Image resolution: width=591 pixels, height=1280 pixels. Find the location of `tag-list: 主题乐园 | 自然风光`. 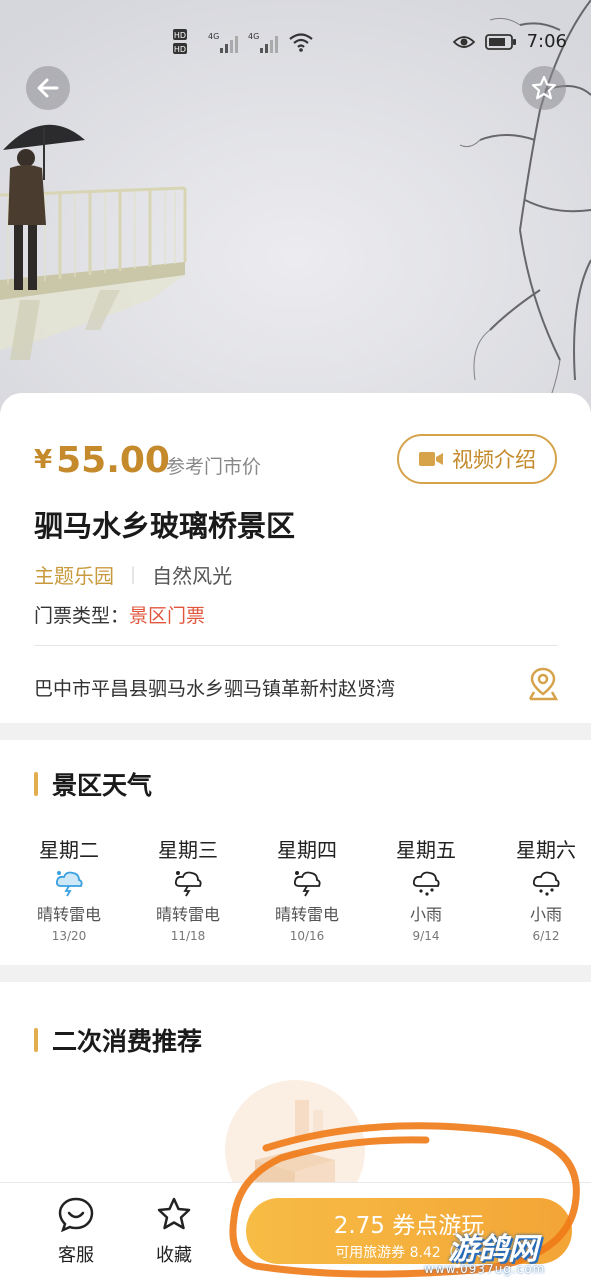

tag-list: 主题乐园 | 自然风光 is located at coordinates (133, 574).